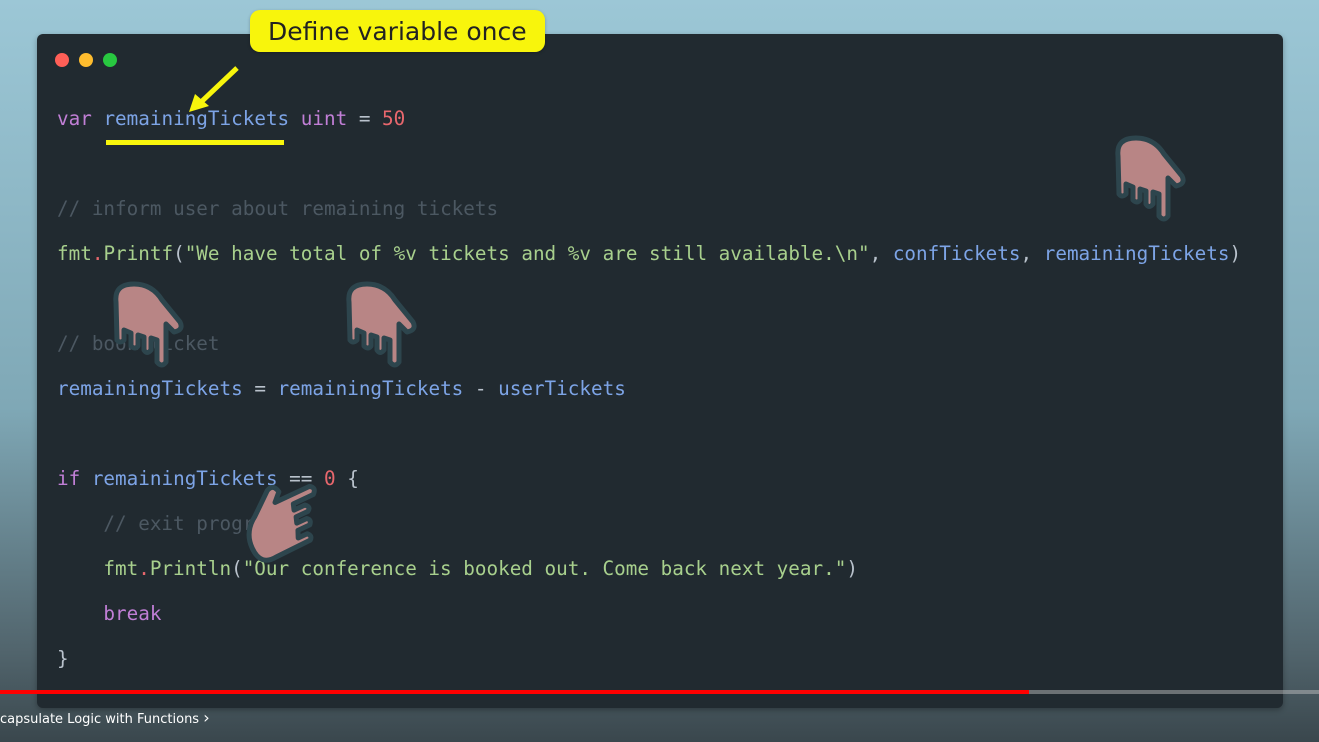 The height and width of the screenshot is (742, 1319). Describe the element at coordinates (330, 478) in the screenshot. I see `code-token: 0` at that location.